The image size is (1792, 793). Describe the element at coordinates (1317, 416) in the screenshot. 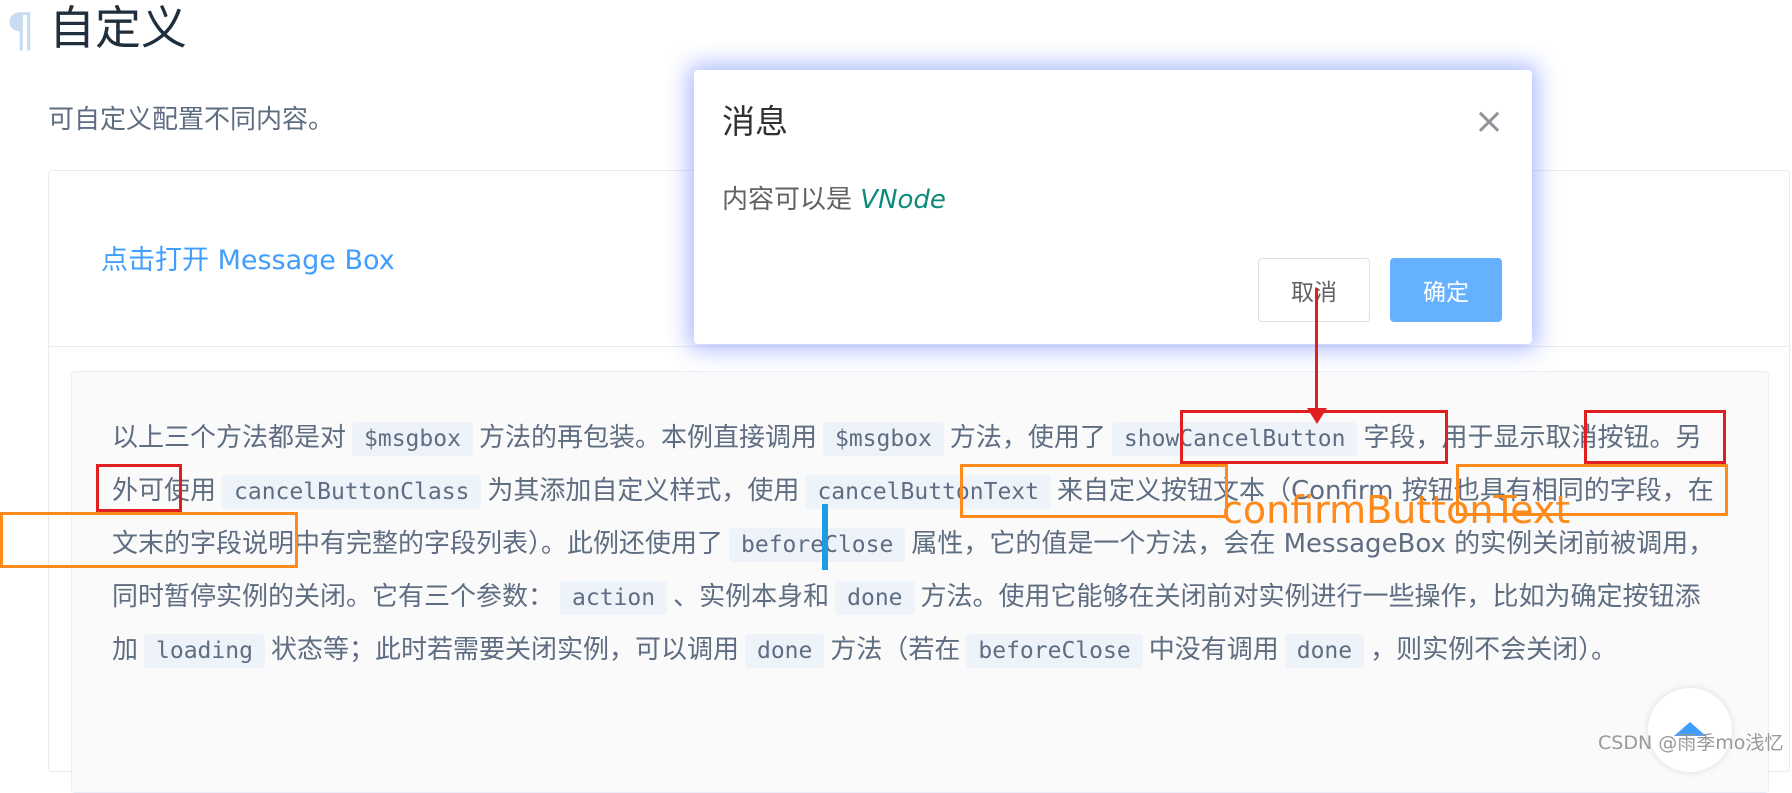

I see `annotation-arrow-head` at that location.